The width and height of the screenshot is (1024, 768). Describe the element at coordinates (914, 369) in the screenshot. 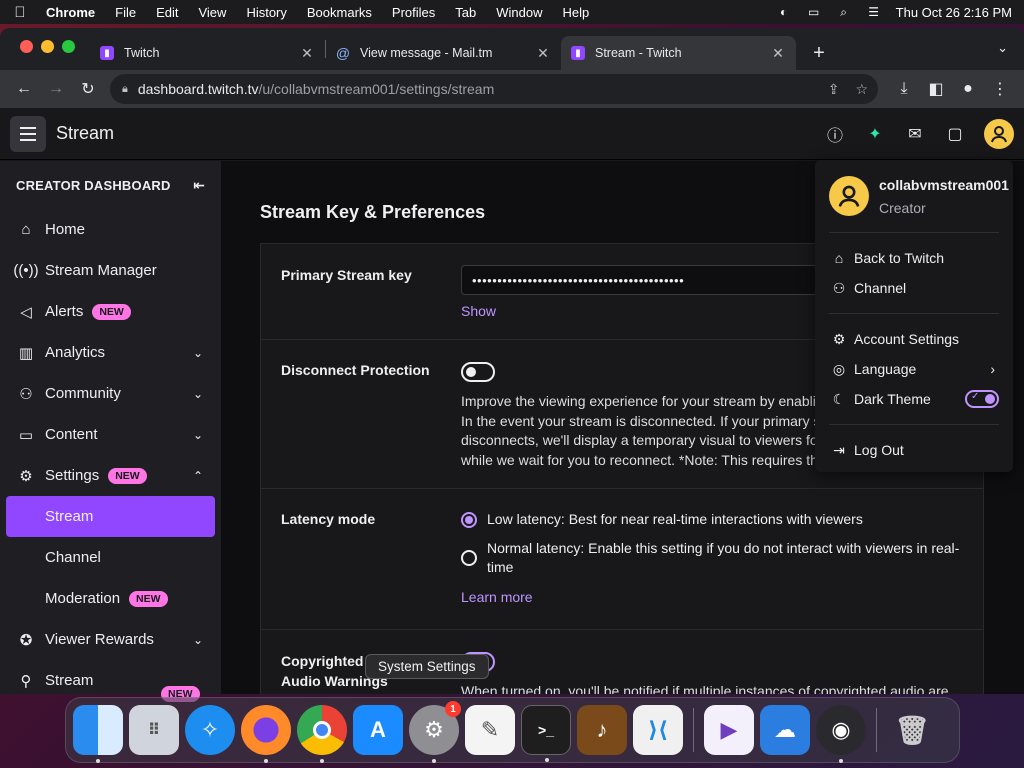

I see `language-item: ◎ Language ›` at that location.